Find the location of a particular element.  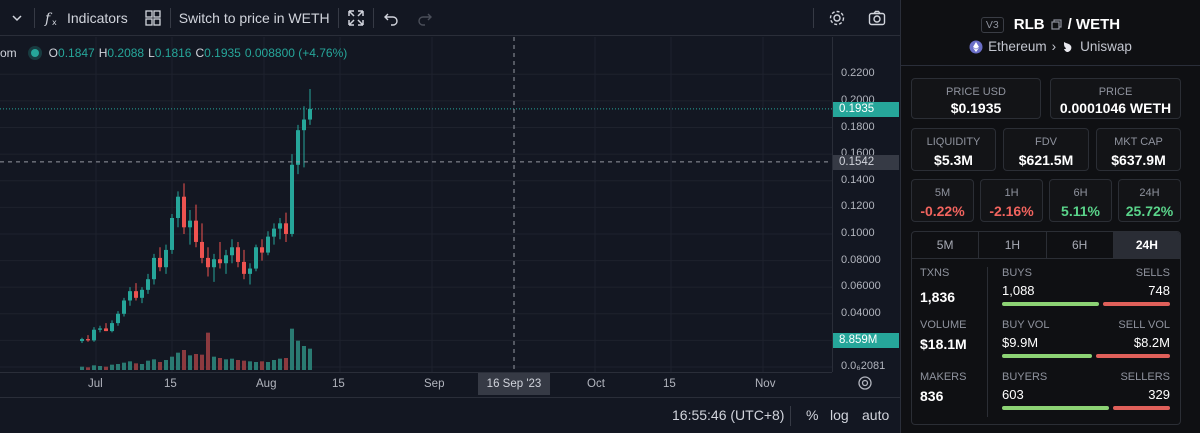

sells-bar-fill is located at coordinates (1136, 304).